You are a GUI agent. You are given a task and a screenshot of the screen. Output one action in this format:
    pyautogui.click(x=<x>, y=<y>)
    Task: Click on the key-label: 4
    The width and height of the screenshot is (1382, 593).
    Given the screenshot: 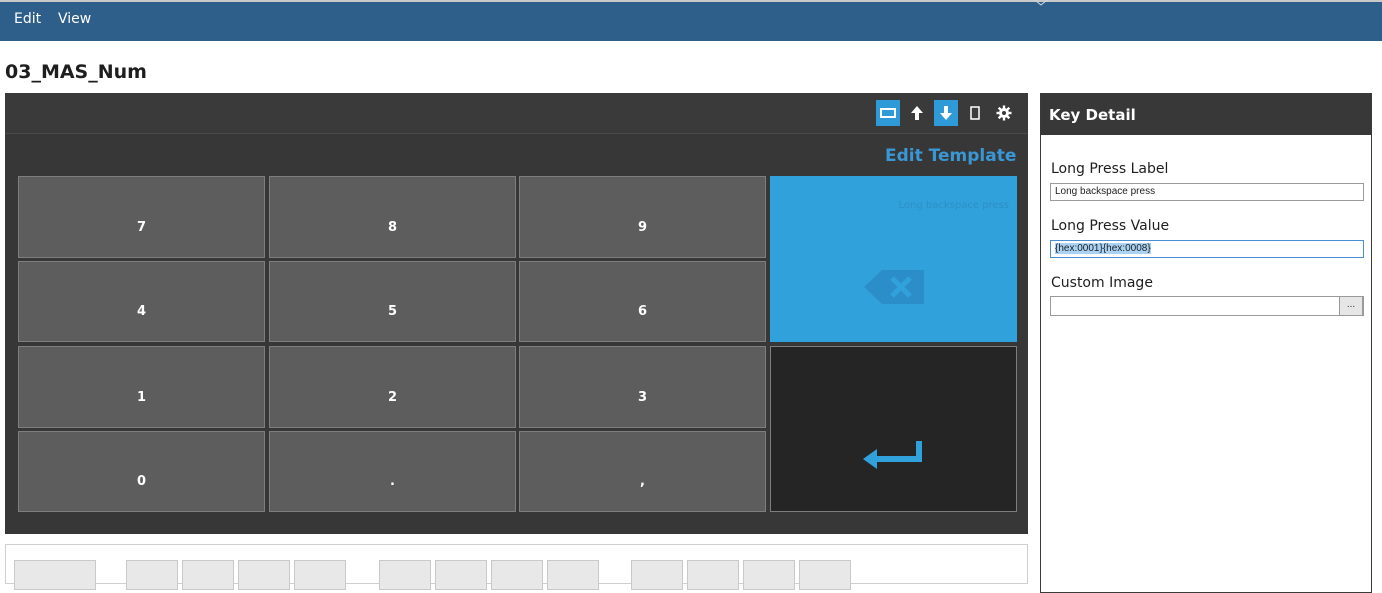 What is the action you would take?
    pyautogui.click(x=141, y=311)
    